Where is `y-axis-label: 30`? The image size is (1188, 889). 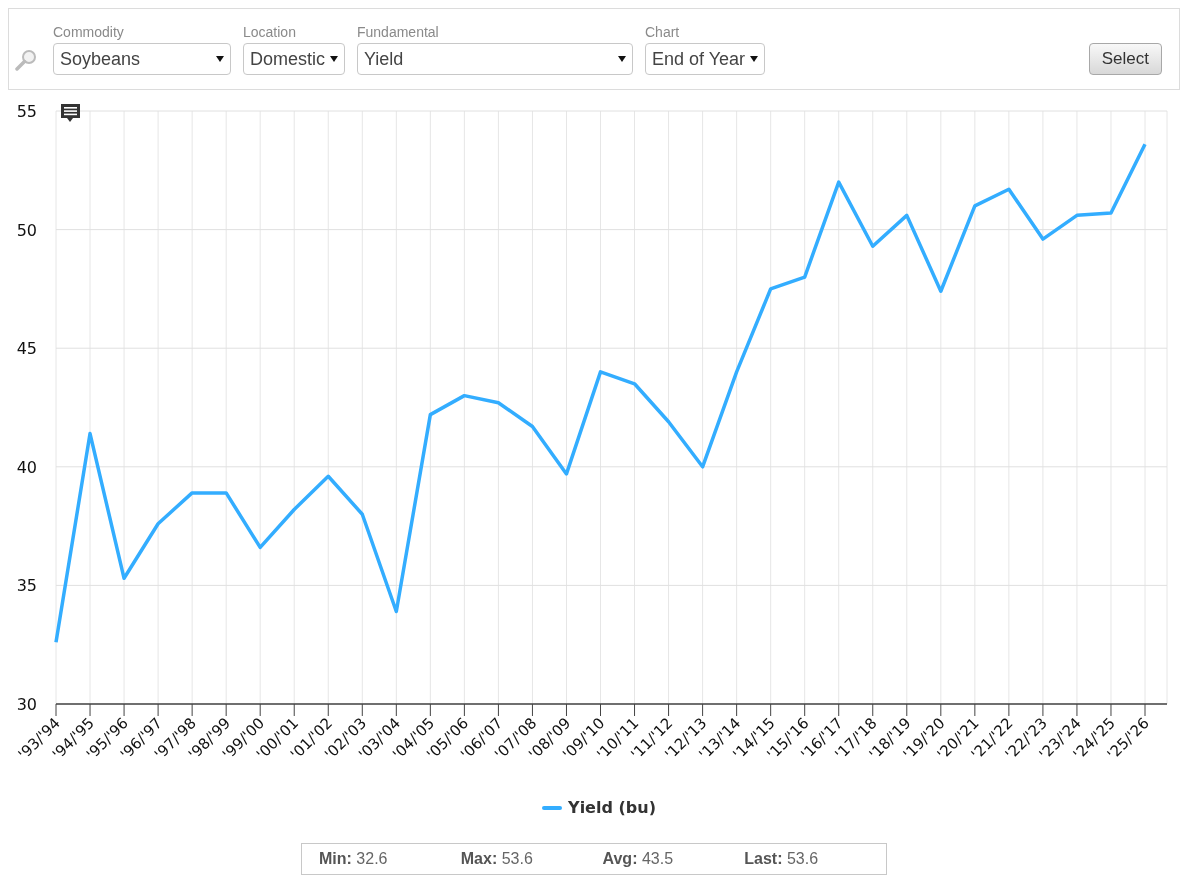 y-axis-label: 30 is located at coordinates (26, 704).